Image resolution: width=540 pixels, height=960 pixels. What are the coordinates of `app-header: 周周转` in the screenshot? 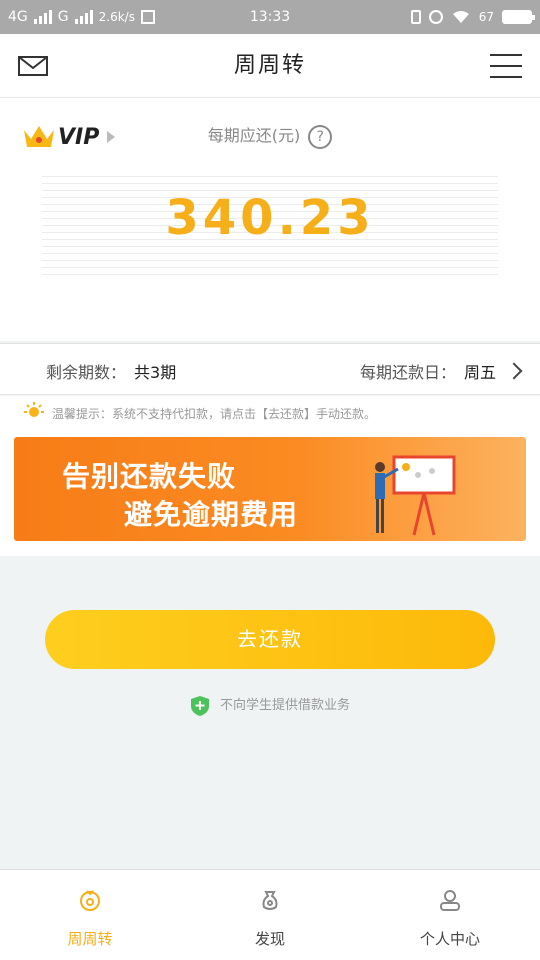 It's located at (270, 66).